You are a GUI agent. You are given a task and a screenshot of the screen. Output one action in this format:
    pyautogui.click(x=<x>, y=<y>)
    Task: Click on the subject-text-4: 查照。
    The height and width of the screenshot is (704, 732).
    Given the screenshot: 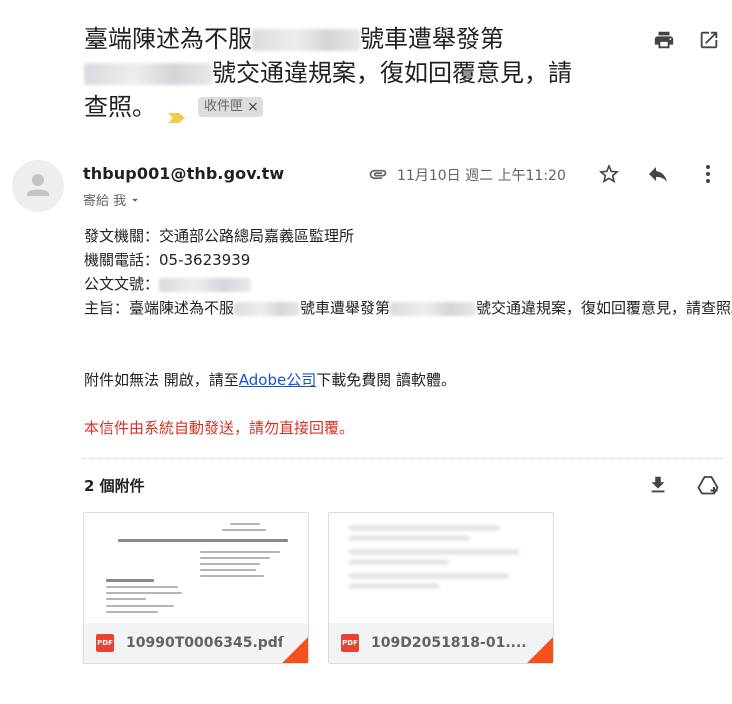 What is the action you would take?
    pyautogui.click(x=120, y=107)
    